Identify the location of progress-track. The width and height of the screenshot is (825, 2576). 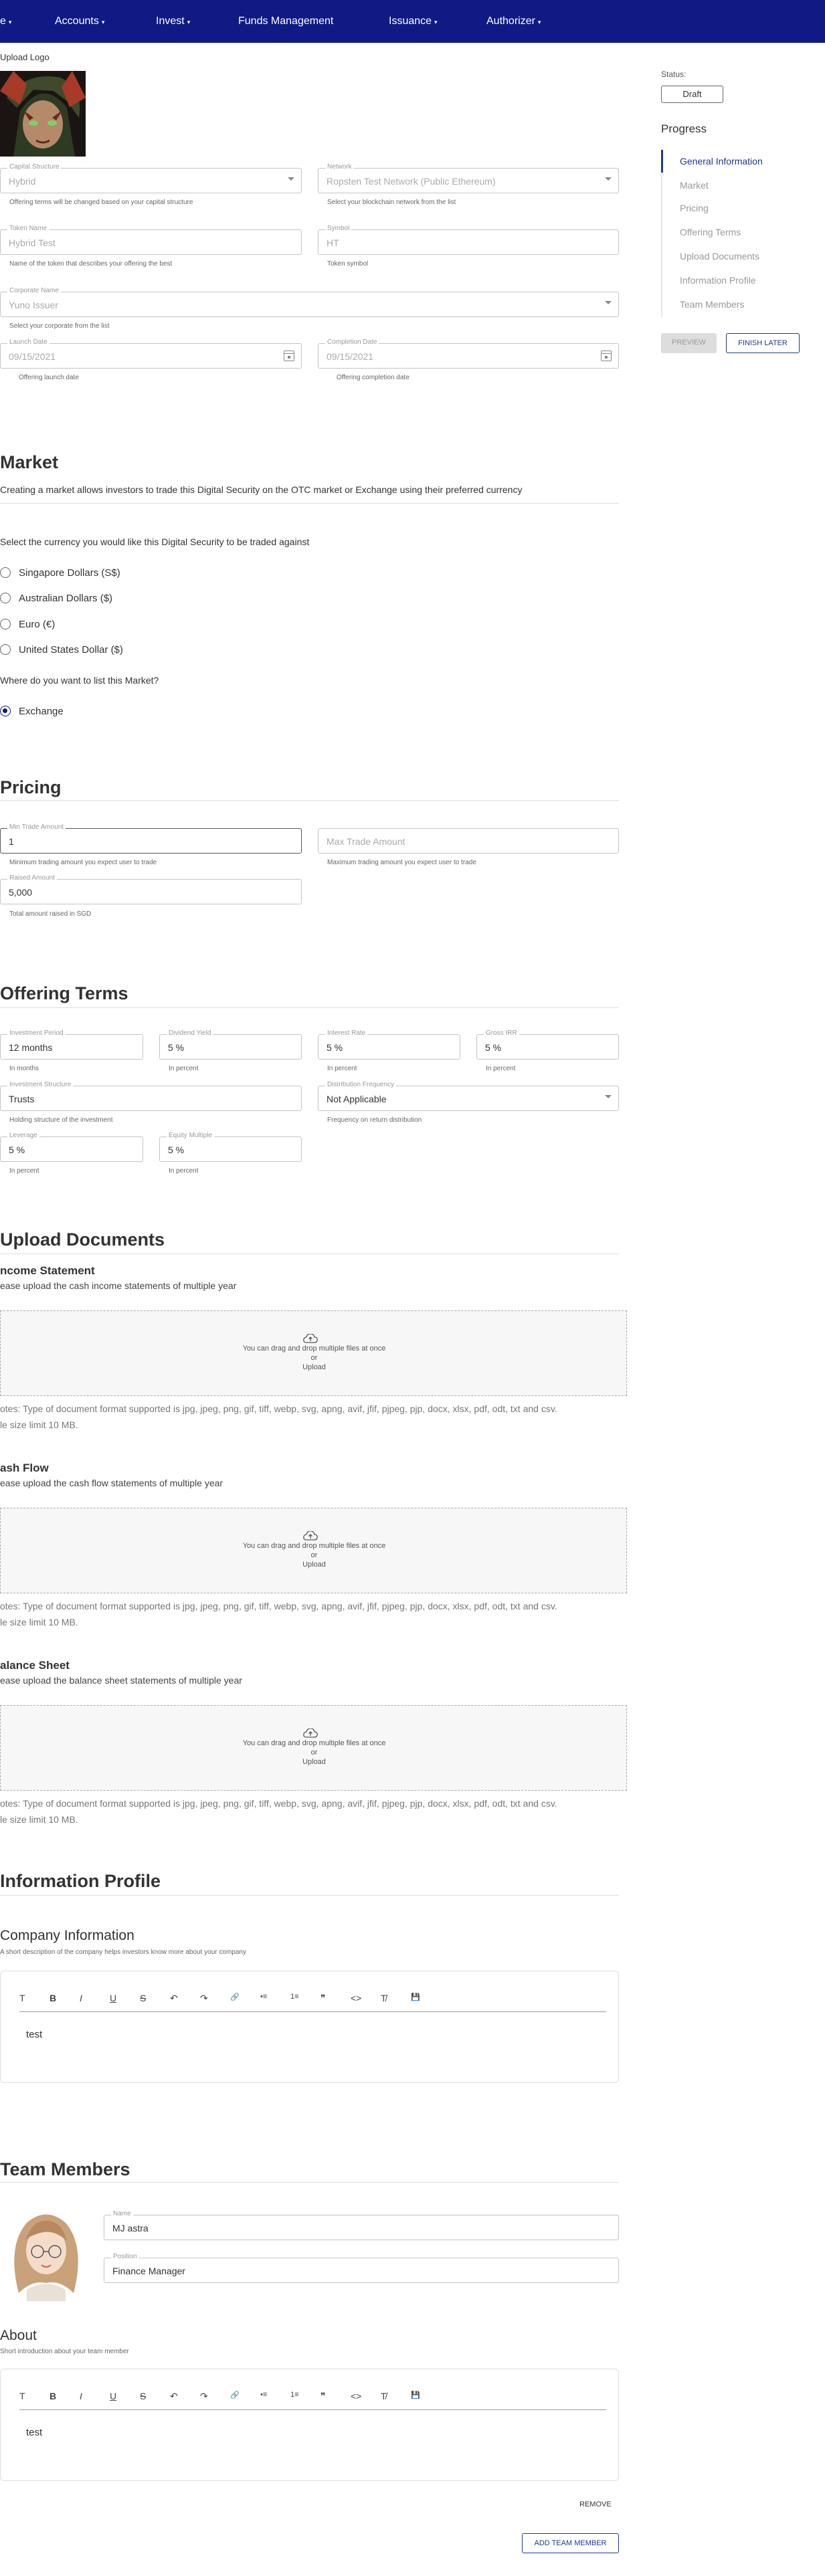
(661, 234).